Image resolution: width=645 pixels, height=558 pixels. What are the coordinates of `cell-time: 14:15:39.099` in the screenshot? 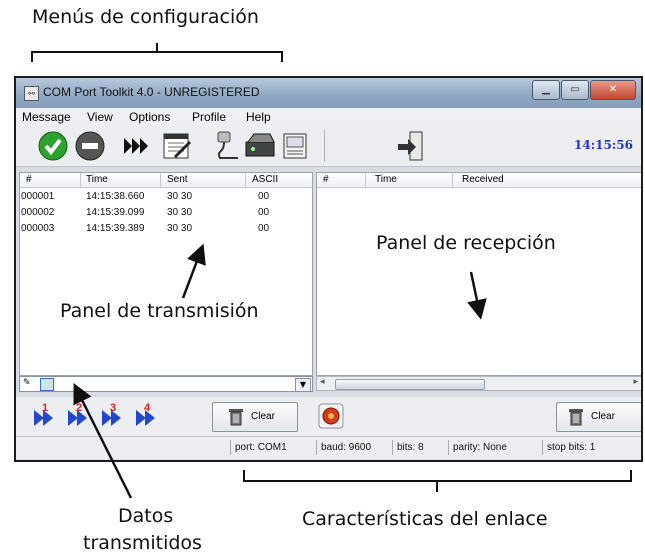 It's located at (115, 212).